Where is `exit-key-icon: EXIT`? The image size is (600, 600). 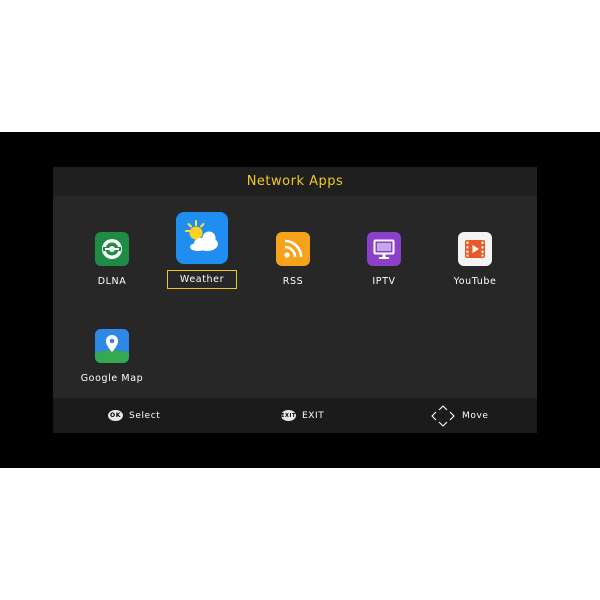
exit-key-icon: EXIT is located at coordinates (288, 415).